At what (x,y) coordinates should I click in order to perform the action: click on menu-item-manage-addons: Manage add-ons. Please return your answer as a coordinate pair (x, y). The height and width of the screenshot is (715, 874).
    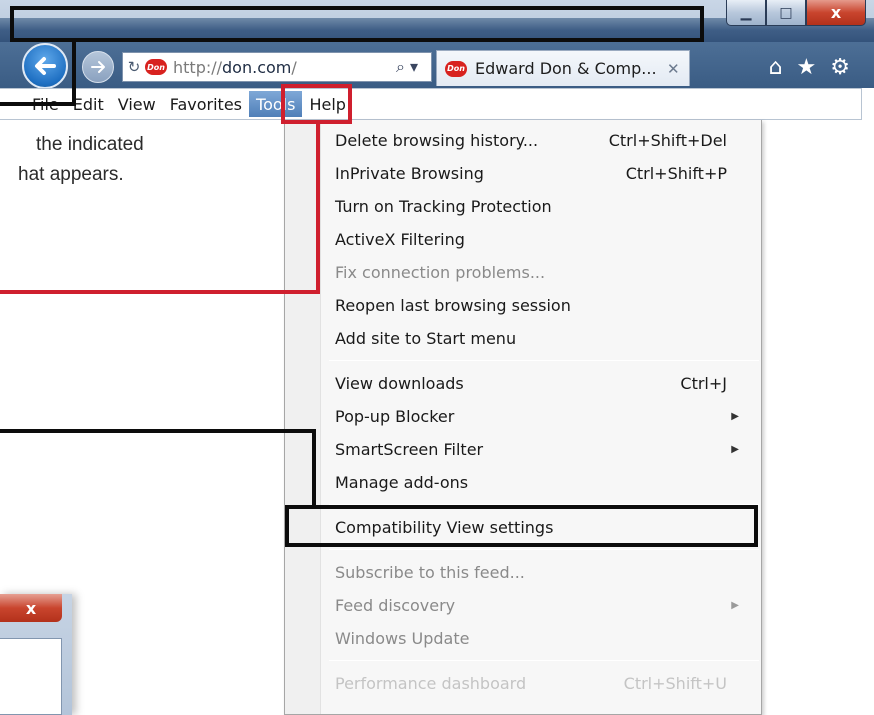
    Looking at the image, I should click on (540, 482).